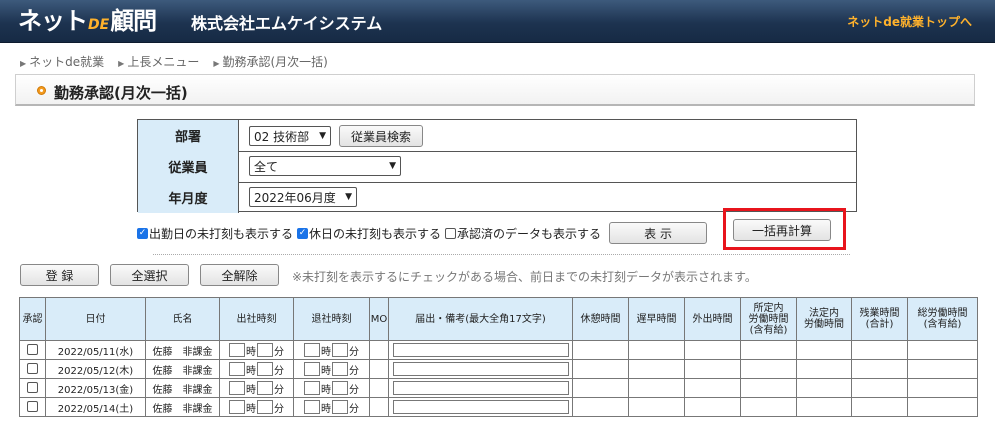  I want to click on breadcrumb-item-manager-menu: ▶ 上長メニュー, so click(158, 61).